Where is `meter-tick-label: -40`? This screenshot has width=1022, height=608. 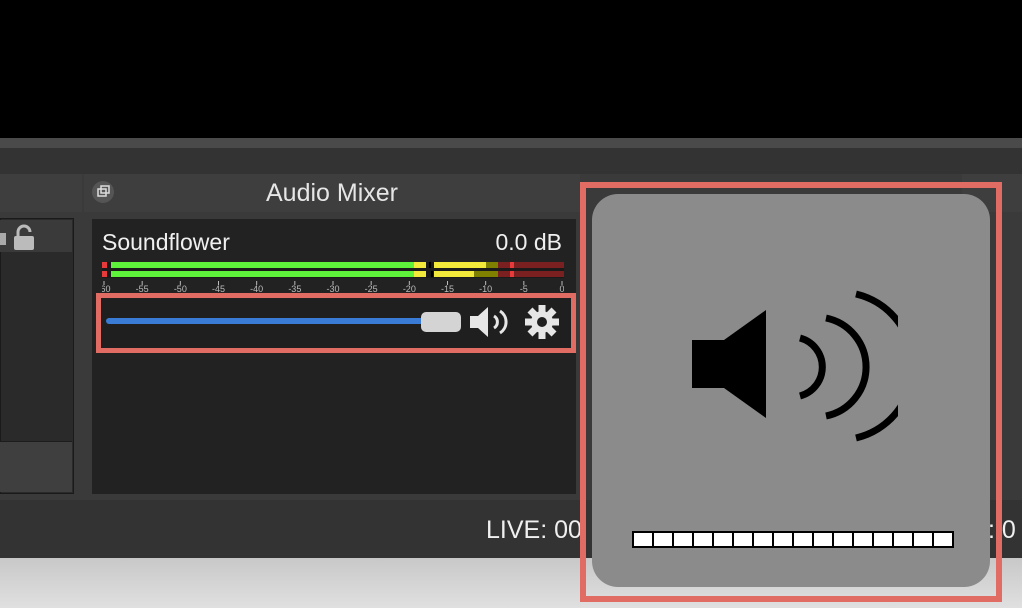 meter-tick-label: -40 is located at coordinates (256, 288).